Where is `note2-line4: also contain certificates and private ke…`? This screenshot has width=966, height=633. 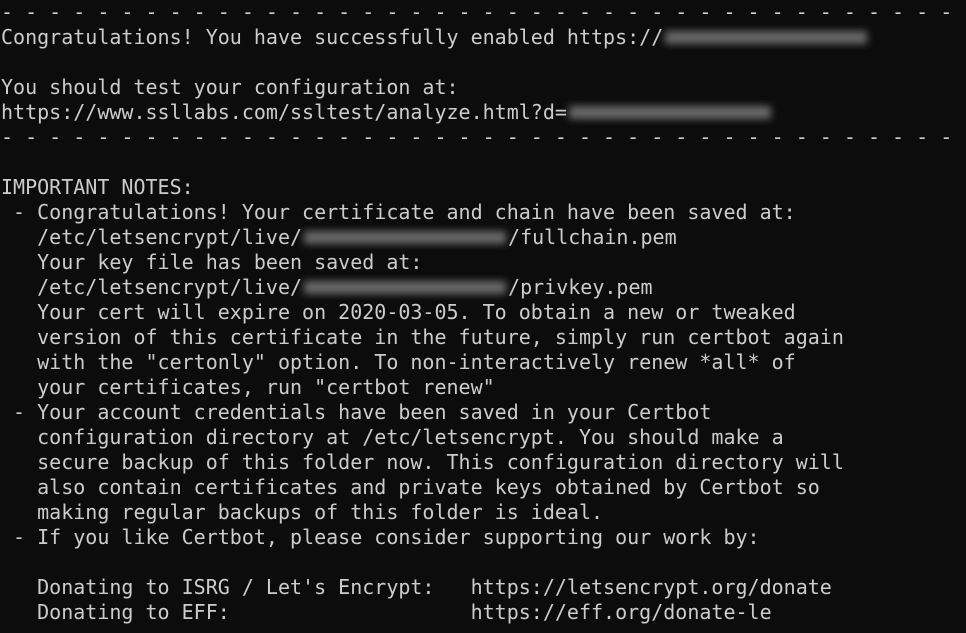
note2-line4: also contain certificates and private ke… is located at coordinates (410, 487).